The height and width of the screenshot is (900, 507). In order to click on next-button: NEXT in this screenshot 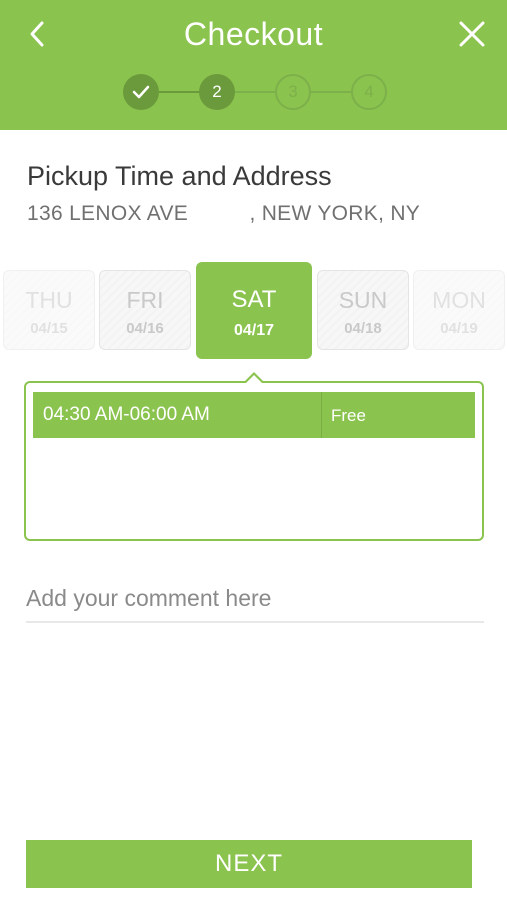, I will do `click(249, 864)`.